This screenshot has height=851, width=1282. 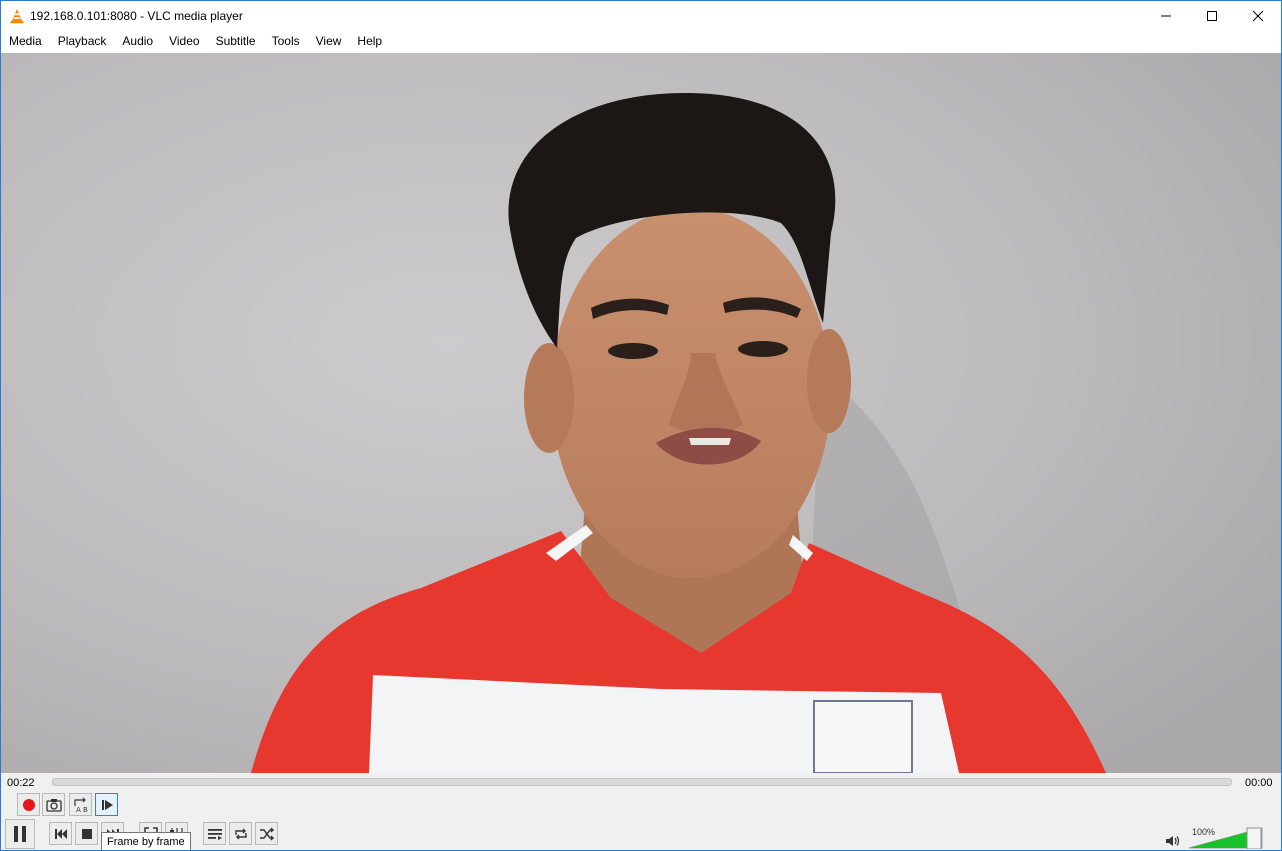 What do you see at coordinates (136, 16) in the screenshot?
I see `window-title: 192.168.0.101:8080 - VLC media player` at bounding box center [136, 16].